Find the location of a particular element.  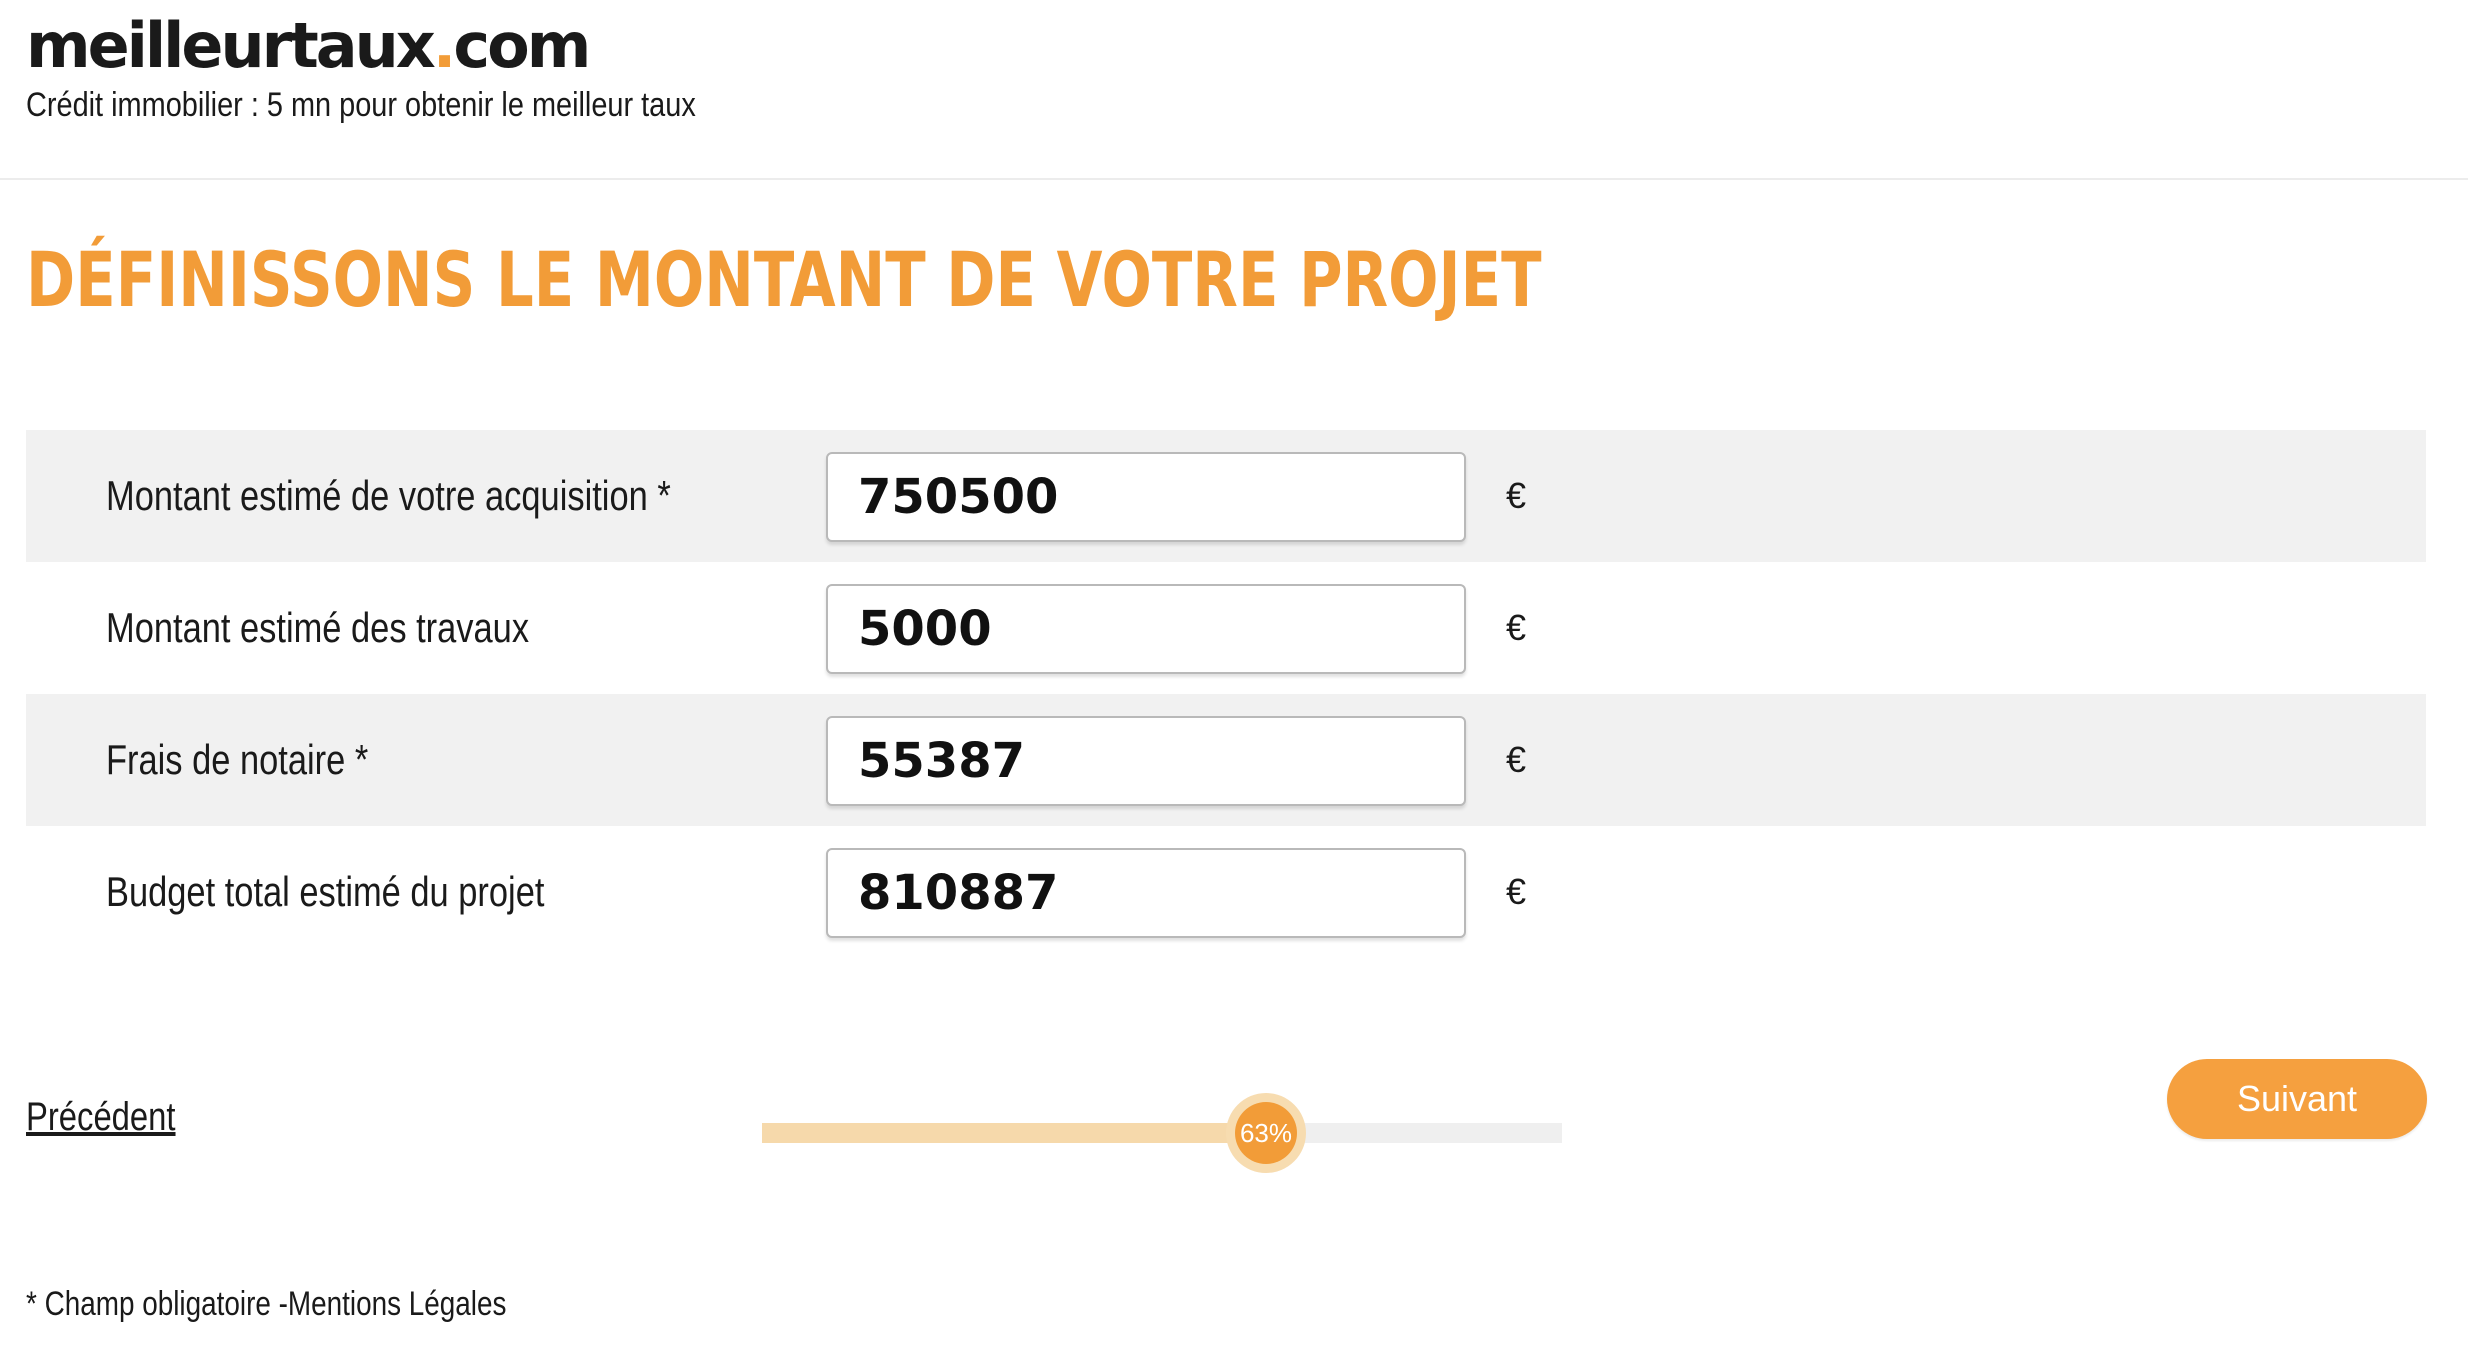

form-row-works: Montant estimé des travaux € is located at coordinates (1226, 628).